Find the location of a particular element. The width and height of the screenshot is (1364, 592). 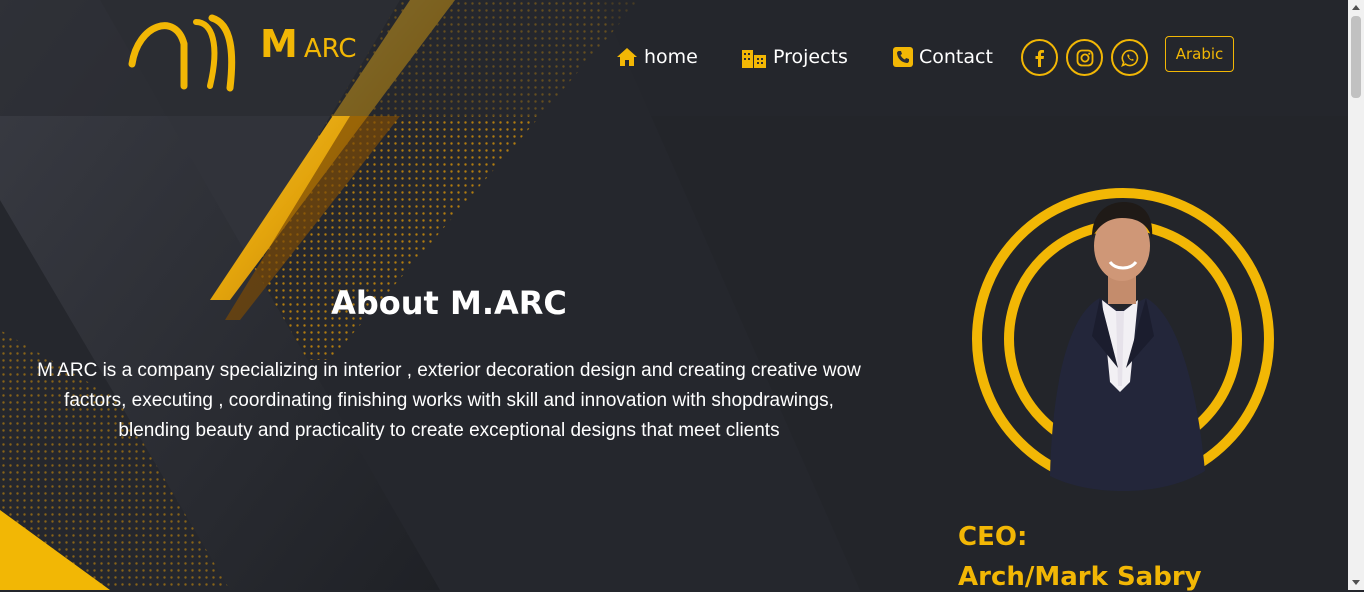

language-button: Arabic is located at coordinates (1199, 54).